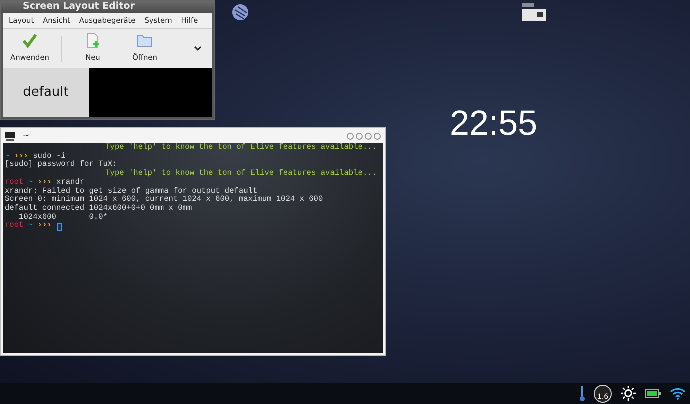 The image size is (690, 404). I want to click on sun-icon, so click(628, 393).